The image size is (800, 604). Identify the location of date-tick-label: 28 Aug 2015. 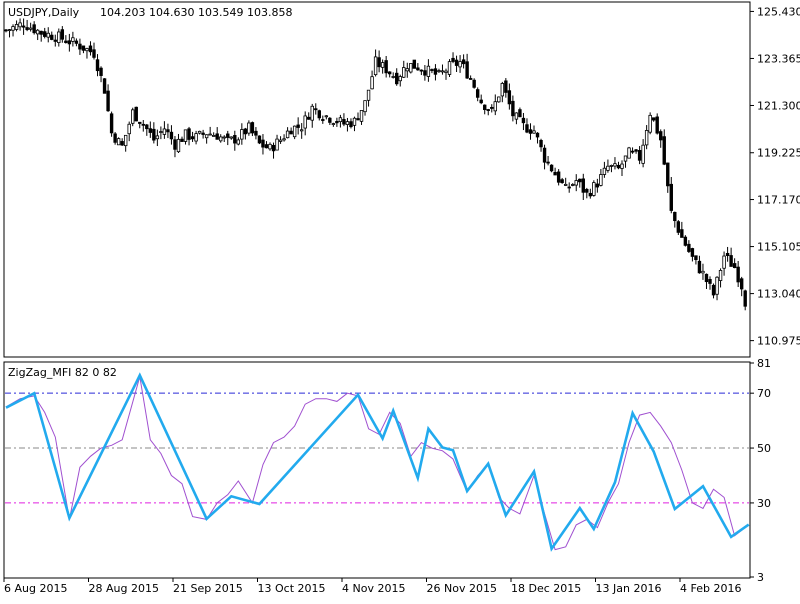
(124, 588).